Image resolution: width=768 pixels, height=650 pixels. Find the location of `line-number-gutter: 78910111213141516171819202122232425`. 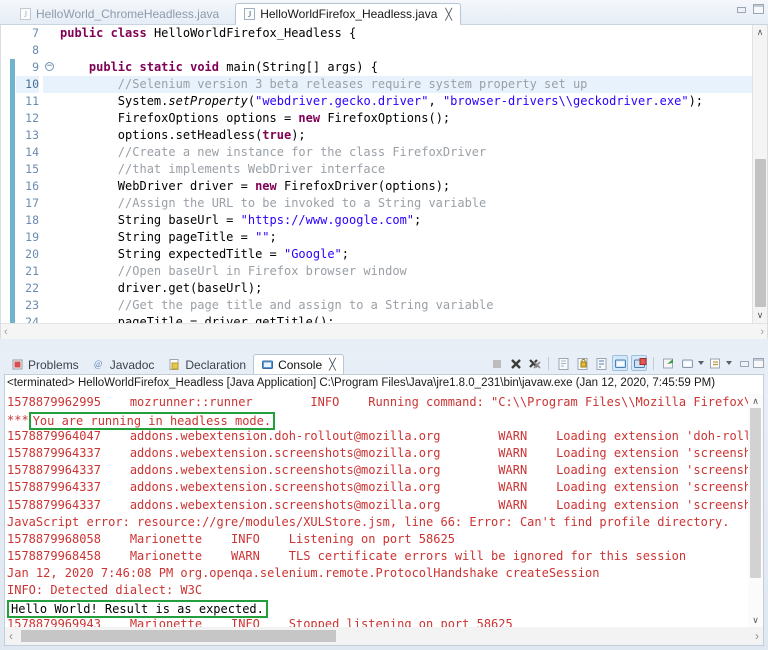

line-number-gutter: 78910111213141516171819202122232425 is located at coordinates (29, 174).